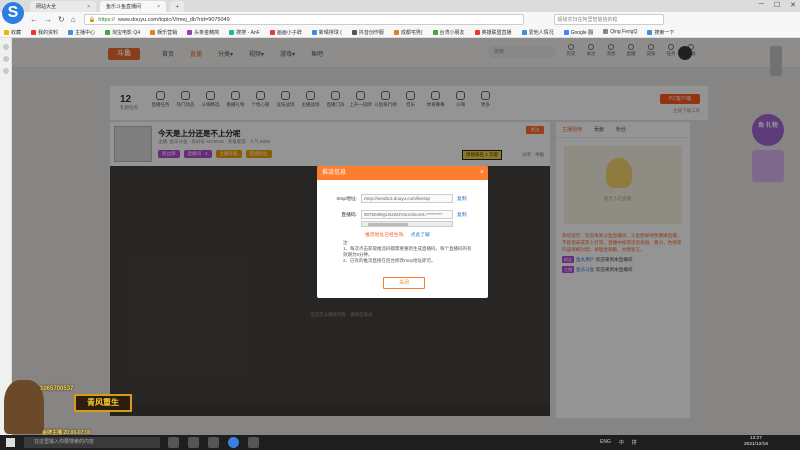  I want to click on tab-live-room: 鱼乐斗鱼直播间 ×, so click(133, 6).